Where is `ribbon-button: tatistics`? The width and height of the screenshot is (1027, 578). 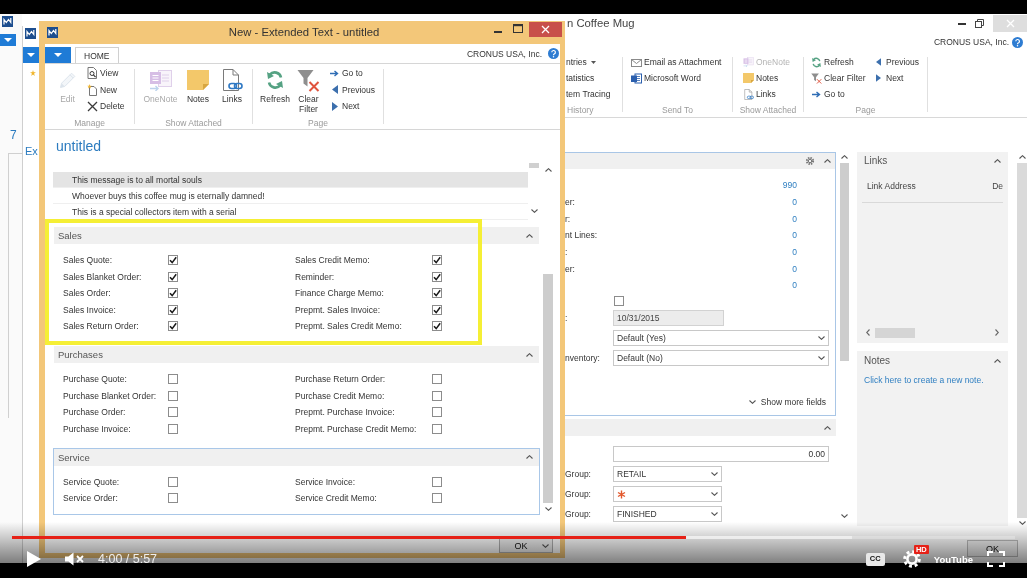
ribbon-button: tatistics is located at coordinates (588, 78).